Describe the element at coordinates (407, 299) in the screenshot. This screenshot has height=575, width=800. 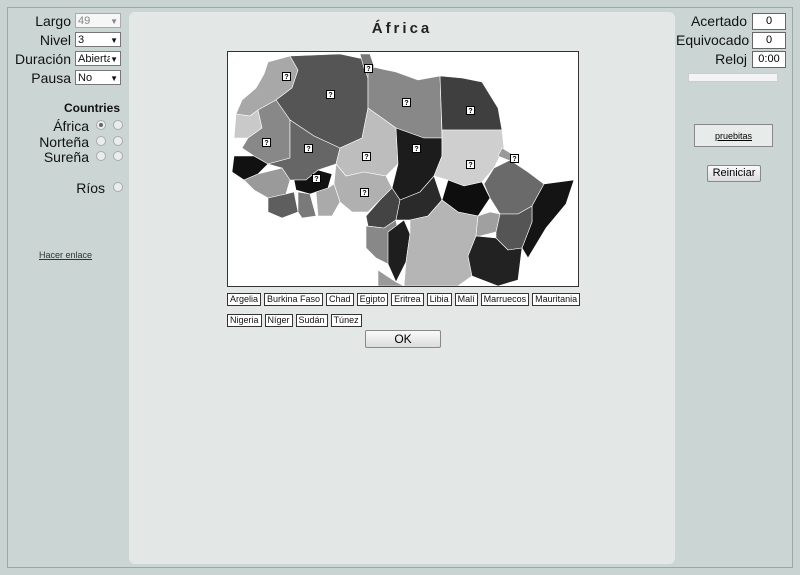
I see `answer-chip: Eritrea` at that location.